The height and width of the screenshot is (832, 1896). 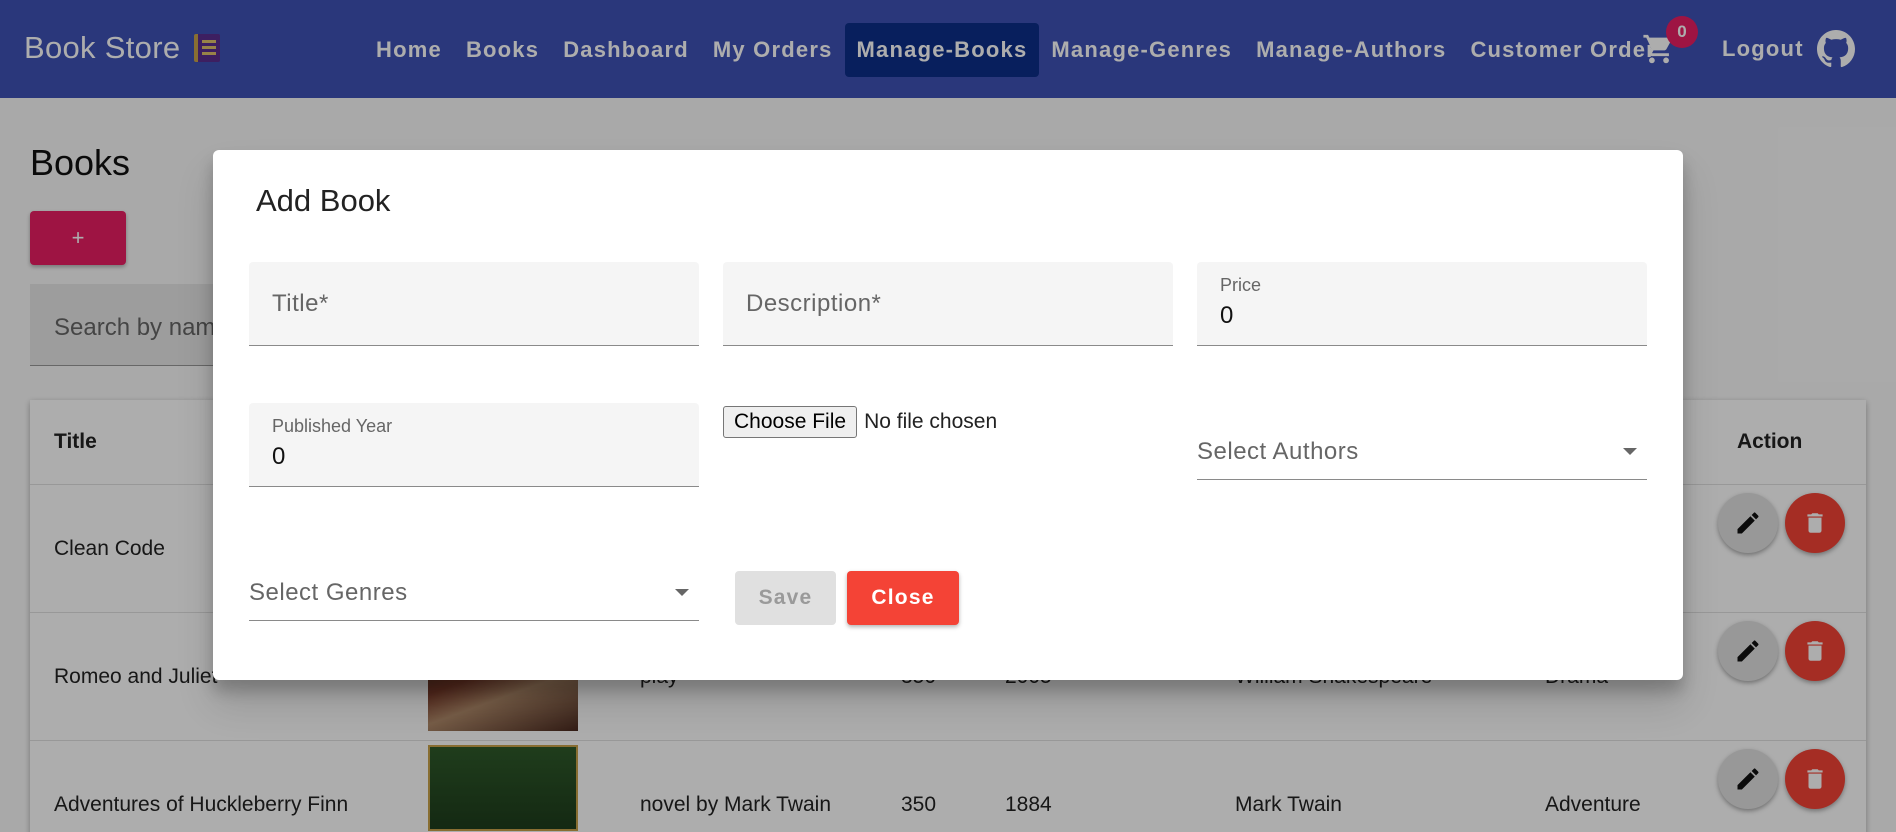 What do you see at coordinates (474, 591) in the screenshot?
I see `select-genres: Select Genres` at bounding box center [474, 591].